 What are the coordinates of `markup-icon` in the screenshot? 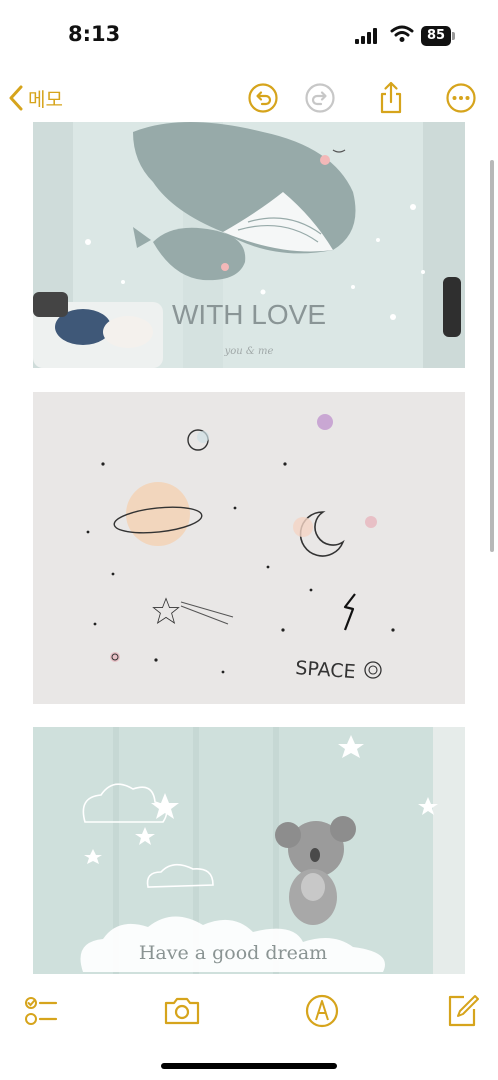 It's located at (322, 1011).